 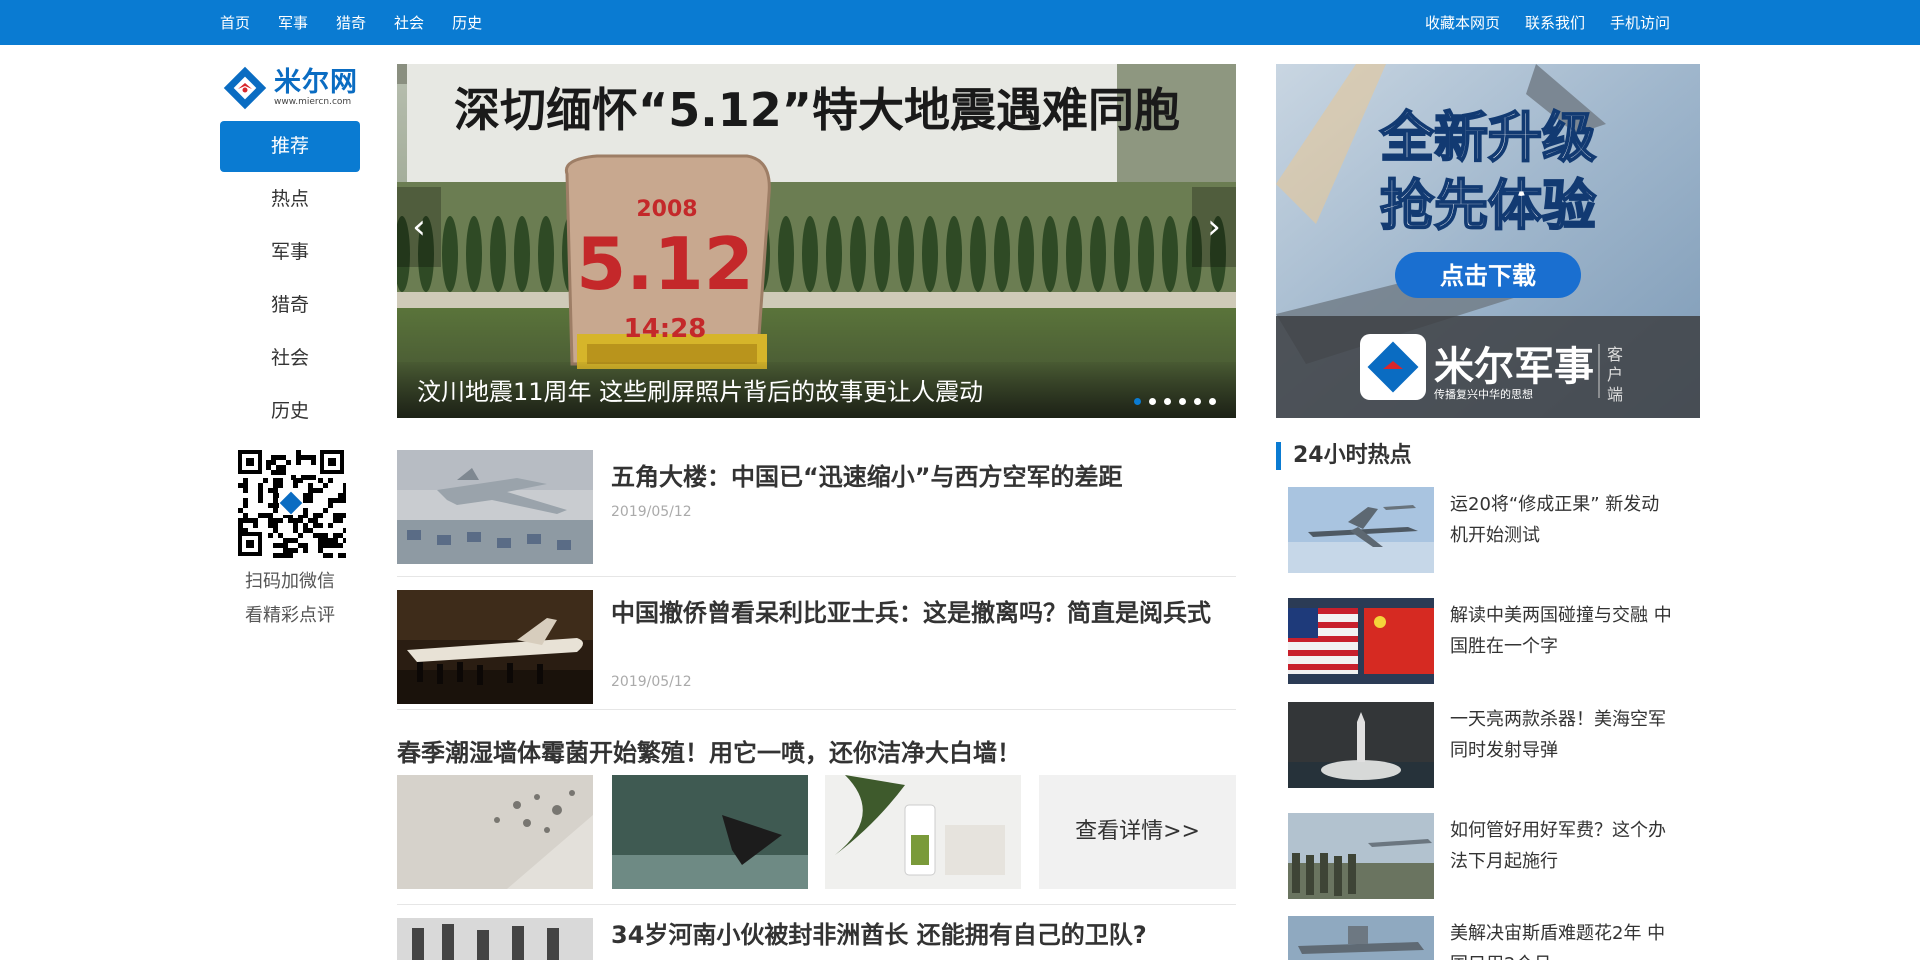 I want to click on qr-caption: 扫码加微信 看精彩点评, so click(x=290, y=599).